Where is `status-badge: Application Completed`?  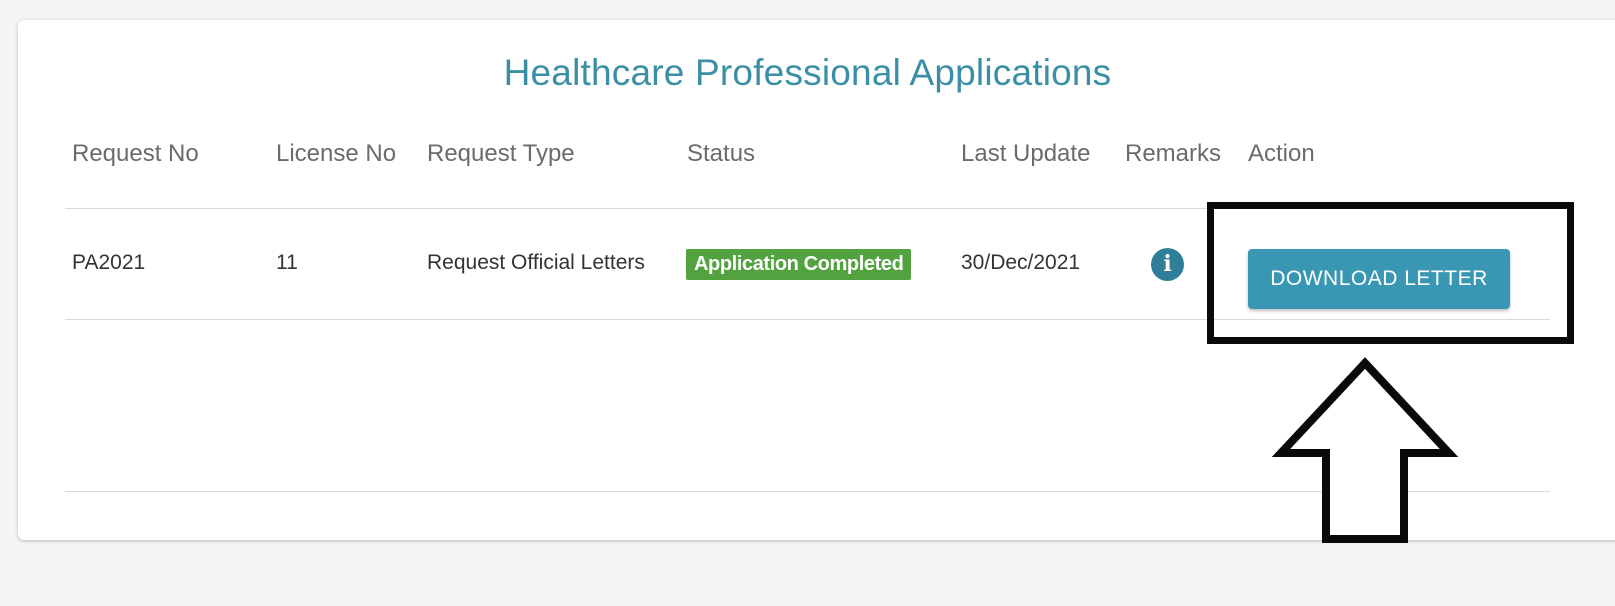
status-badge: Application Completed is located at coordinates (799, 264).